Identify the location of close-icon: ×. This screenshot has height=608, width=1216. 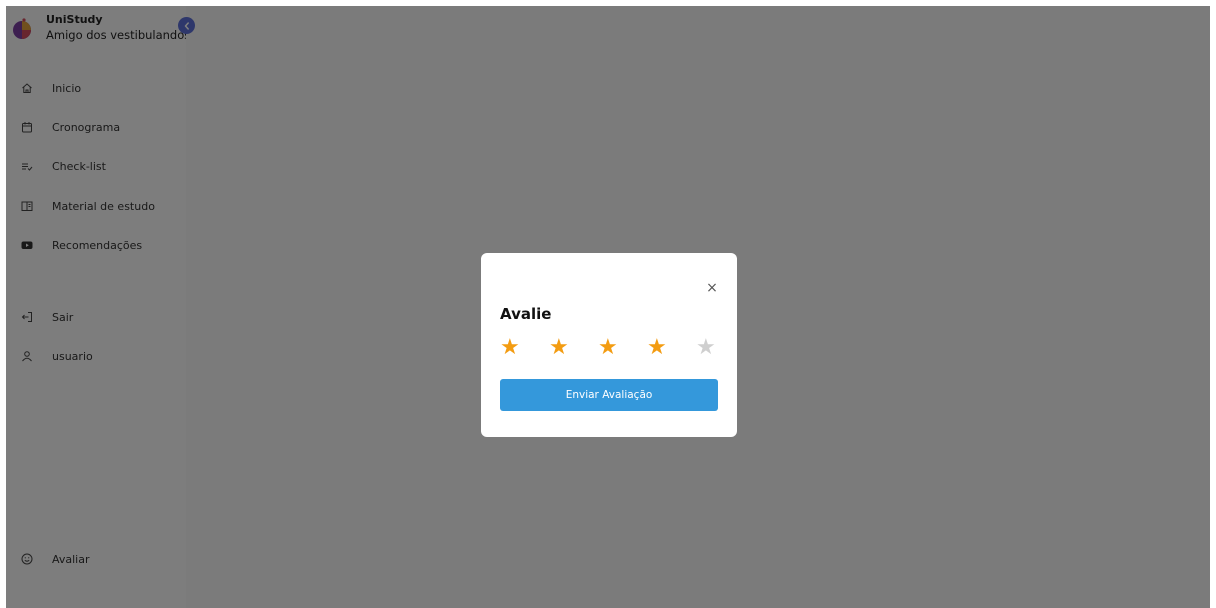
(712, 288).